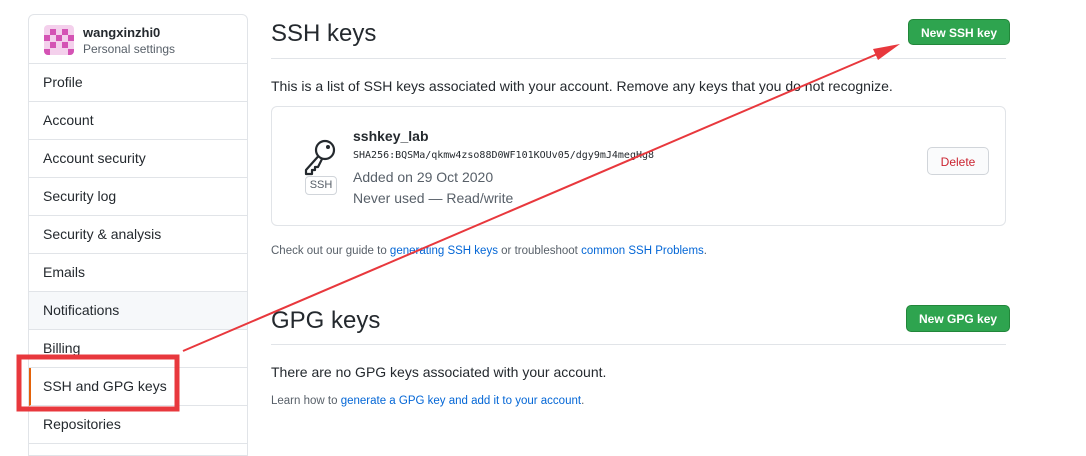 The height and width of the screenshot is (456, 1086). Describe the element at coordinates (138, 349) in the screenshot. I see `sidebar-item-billing: Billing` at that location.